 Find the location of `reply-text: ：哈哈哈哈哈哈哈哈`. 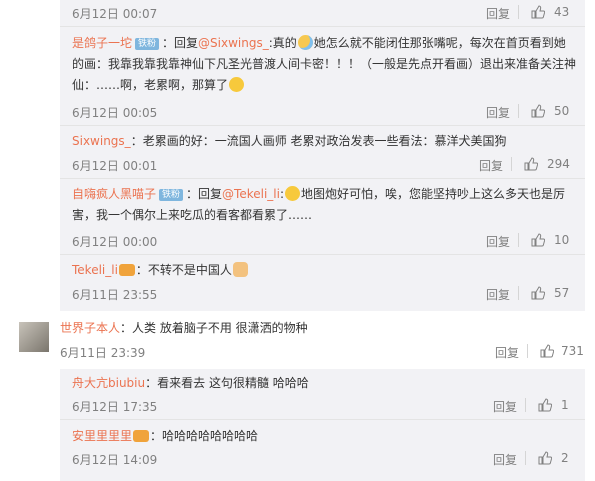

reply-text: ：哈哈哈哈哈哈哈哈 is located at coordinates (204, 436).